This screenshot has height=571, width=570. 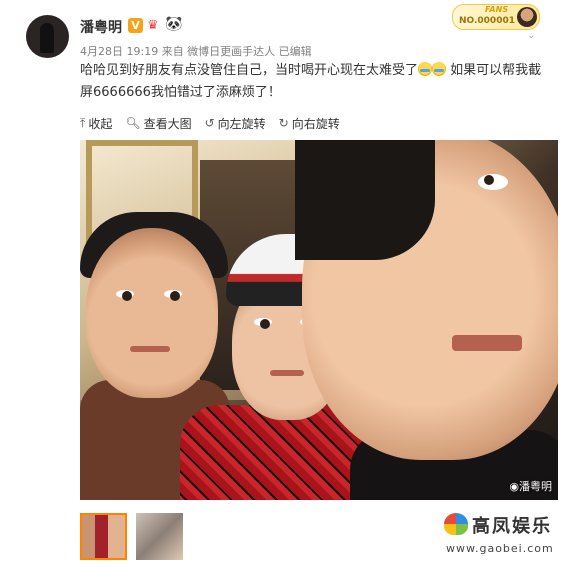 I want to click on site-logo: 高凤娱乐 www.gaobei.com, so click(x=499, y=534).